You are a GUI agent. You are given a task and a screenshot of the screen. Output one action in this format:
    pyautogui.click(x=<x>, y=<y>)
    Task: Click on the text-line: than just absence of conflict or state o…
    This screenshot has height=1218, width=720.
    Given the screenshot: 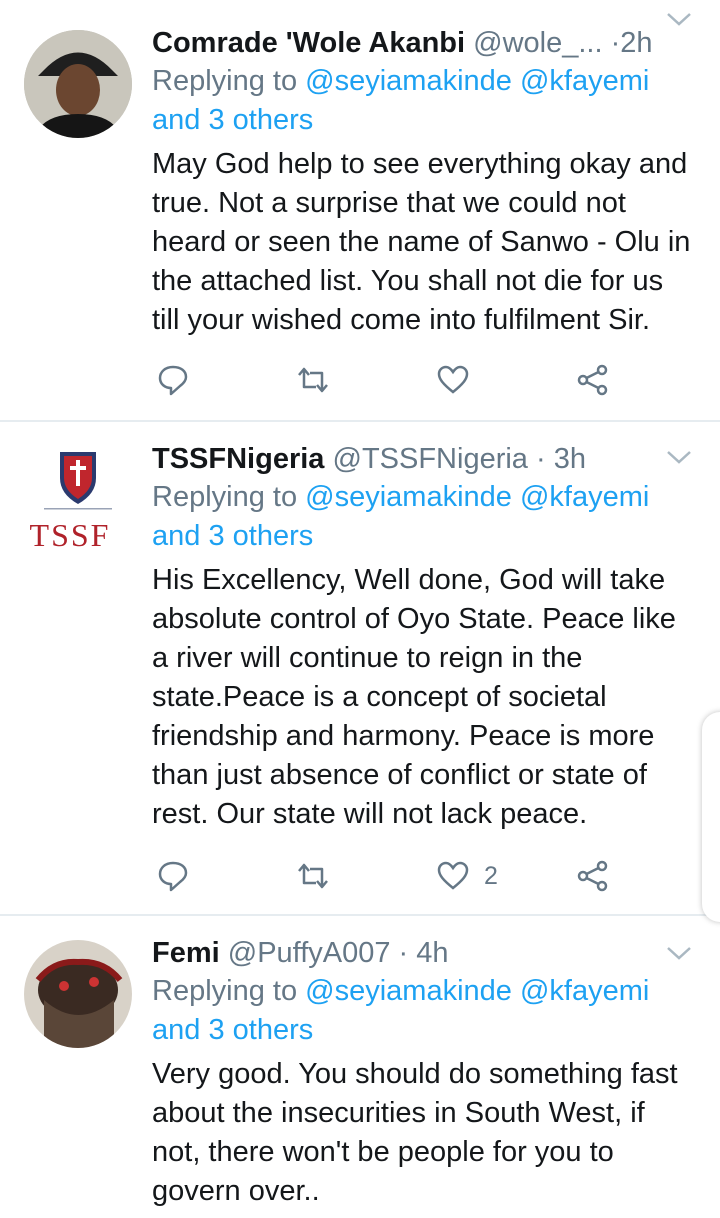 What is the action you would take?
    pyautogui.click(x=399, y=775)
    